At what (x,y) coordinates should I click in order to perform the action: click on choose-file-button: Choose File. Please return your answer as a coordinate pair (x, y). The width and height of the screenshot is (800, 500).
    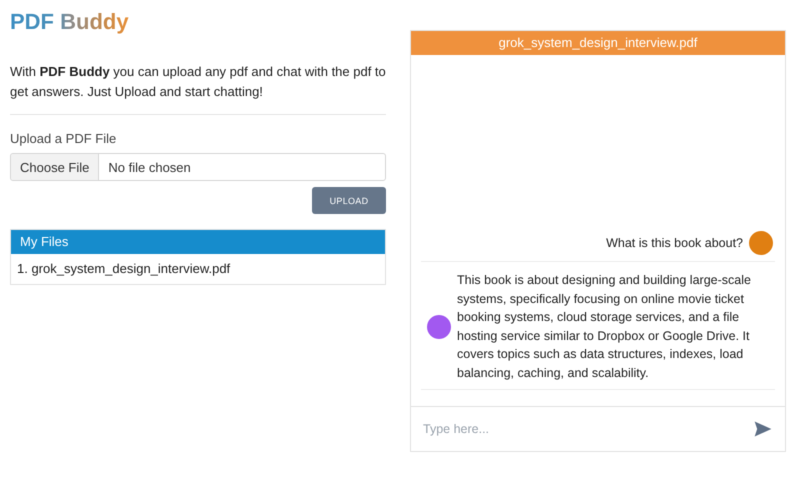
    Looking at the image, I should click on (55, 167).